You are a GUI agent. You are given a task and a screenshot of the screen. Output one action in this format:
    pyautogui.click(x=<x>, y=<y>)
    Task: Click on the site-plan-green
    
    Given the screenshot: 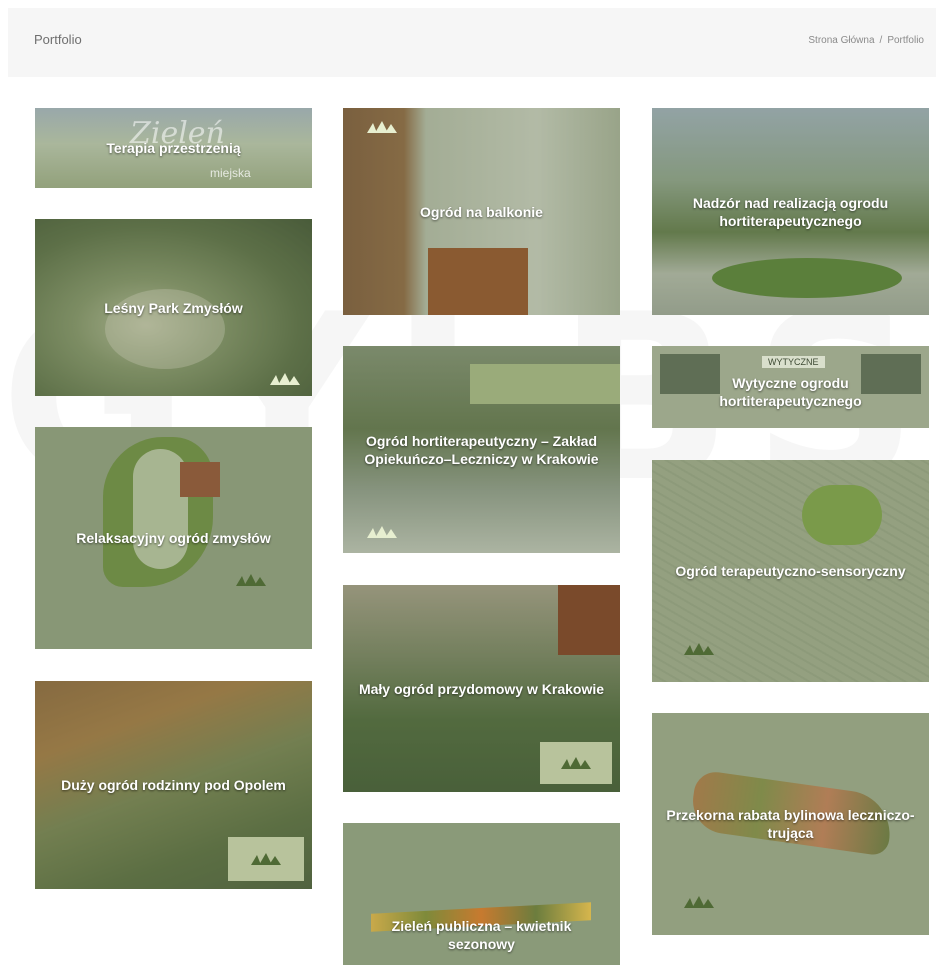 What is the action you would take?
    pyautogui.click(x=842, y=515)
    